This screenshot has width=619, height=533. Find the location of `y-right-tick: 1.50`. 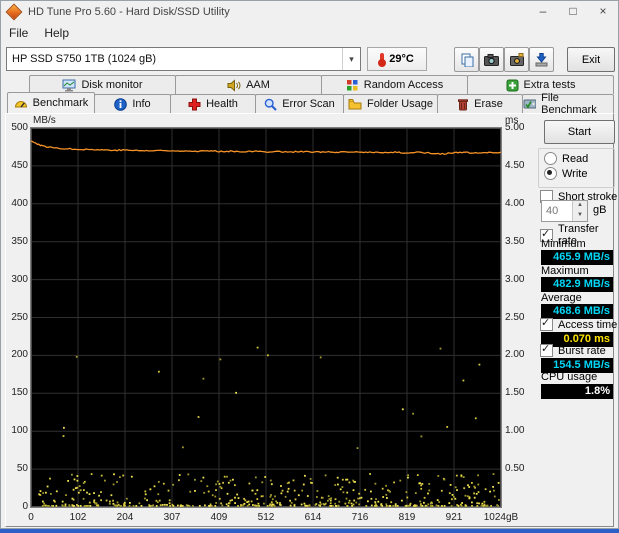

y-right-tick: 1.50 is located at coordinates (515, 393).